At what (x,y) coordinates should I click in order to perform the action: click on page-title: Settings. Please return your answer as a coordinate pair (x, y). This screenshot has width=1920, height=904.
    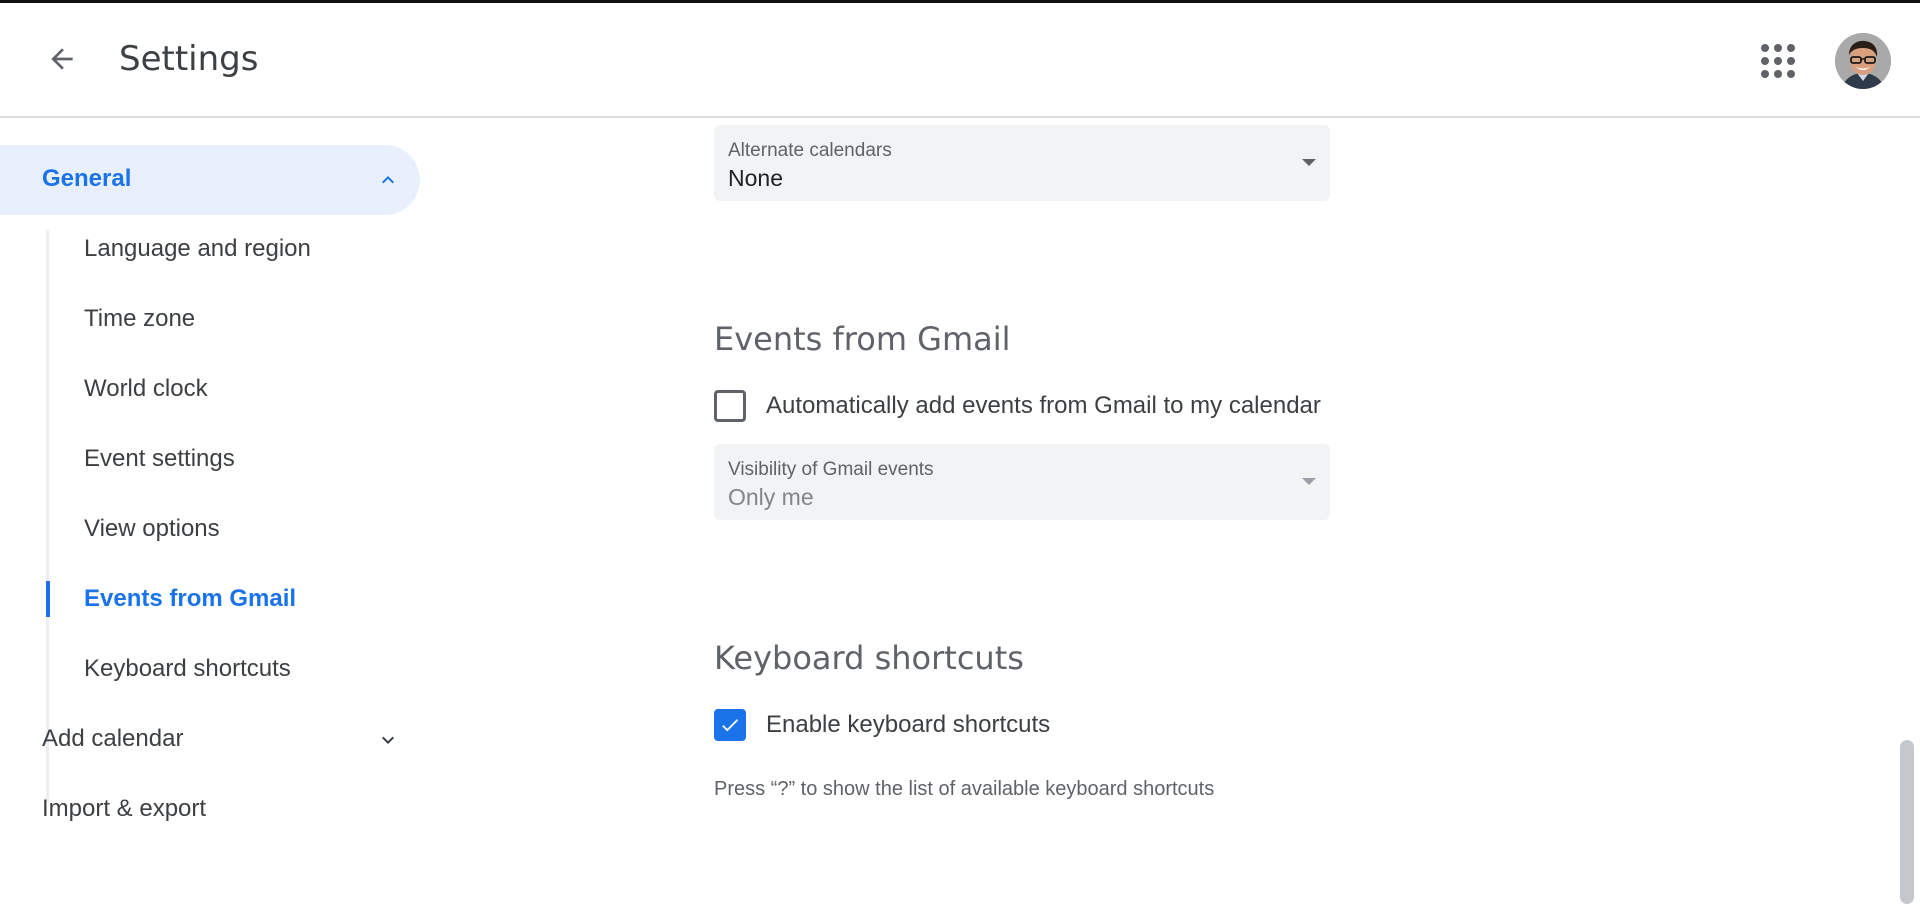
    Looking at the image, I should click on (189, 59).